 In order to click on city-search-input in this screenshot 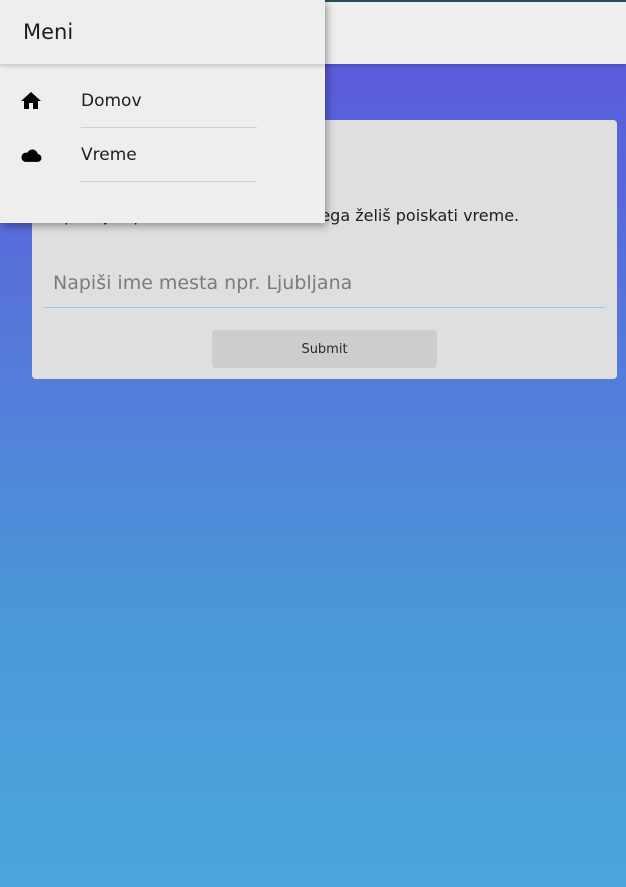, I will do `click(324, 283)`.